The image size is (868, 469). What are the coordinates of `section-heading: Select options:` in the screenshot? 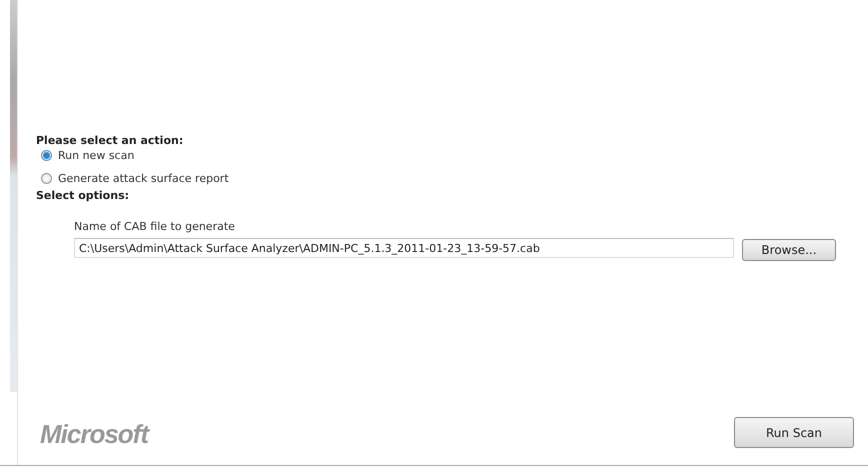 It's located at (83, 195).